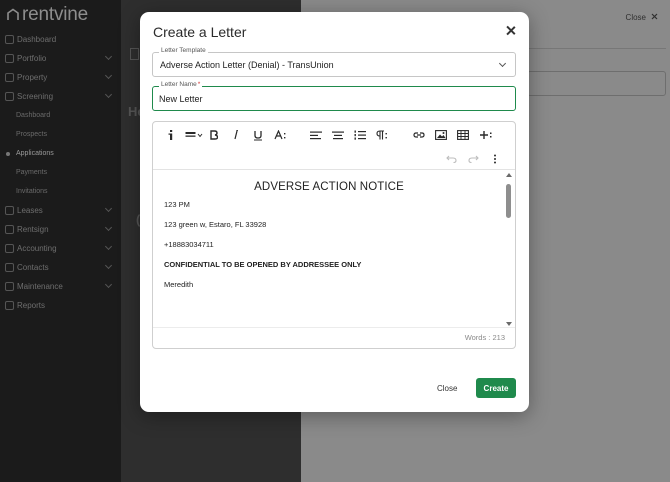 The image size is (670, 482). What do you see at coordinates (60, 96) in the screenshot?
I see `sidebar-item: Screening` at bounding box center [60, 96].